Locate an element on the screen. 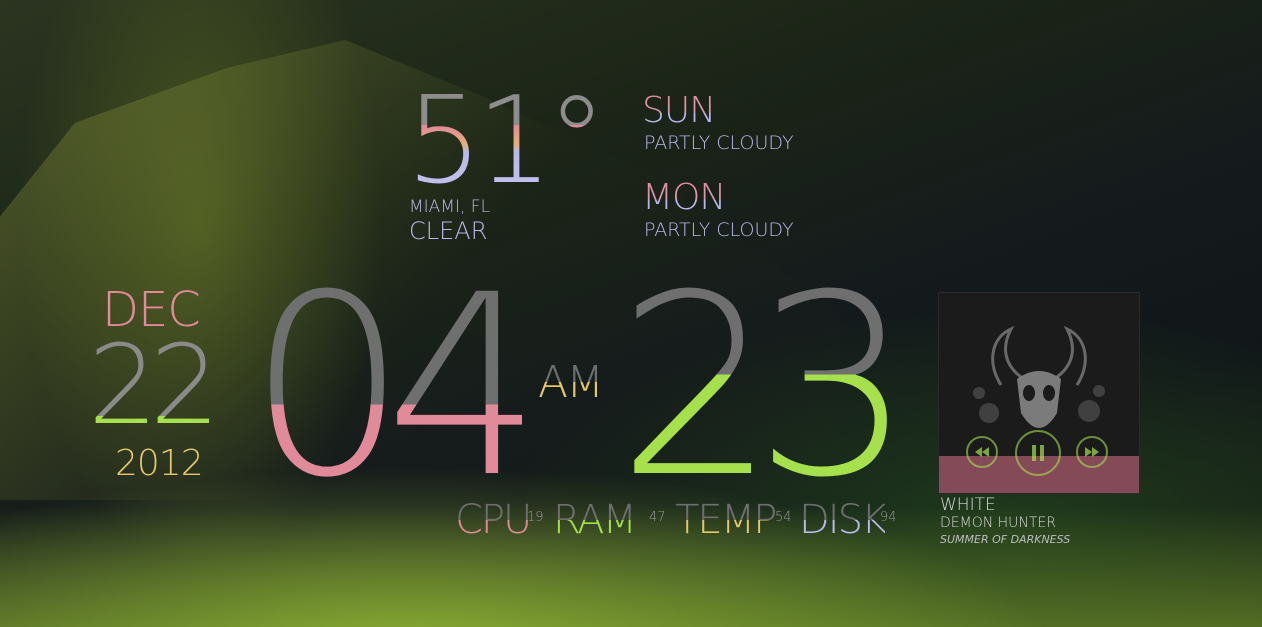 Image resolution: width=1262 pixels, height=627 pixels. ram-value: 47 is located at coordinates (657, 517).